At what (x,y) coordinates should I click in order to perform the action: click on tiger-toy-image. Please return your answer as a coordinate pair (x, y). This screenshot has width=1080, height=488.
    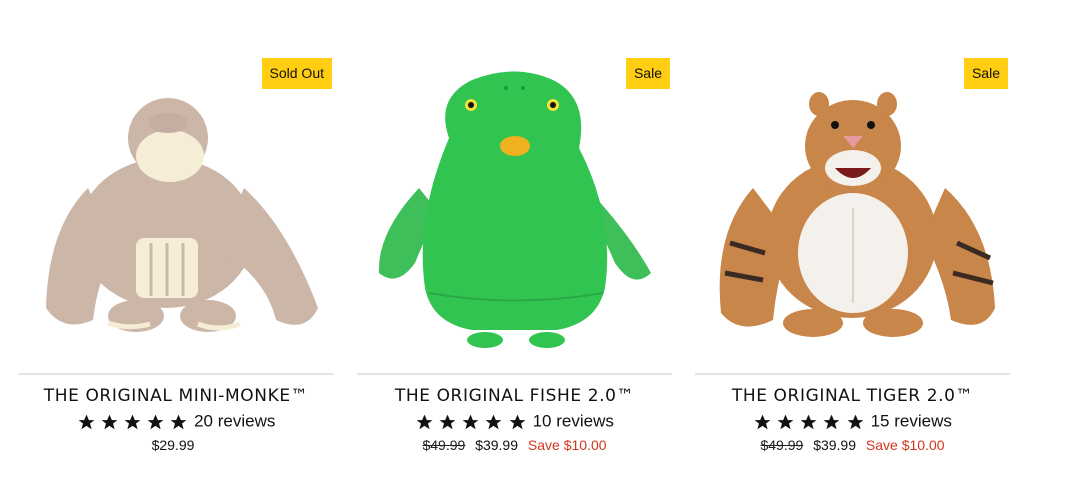
    Looking at the image, I should click on (857, 214).